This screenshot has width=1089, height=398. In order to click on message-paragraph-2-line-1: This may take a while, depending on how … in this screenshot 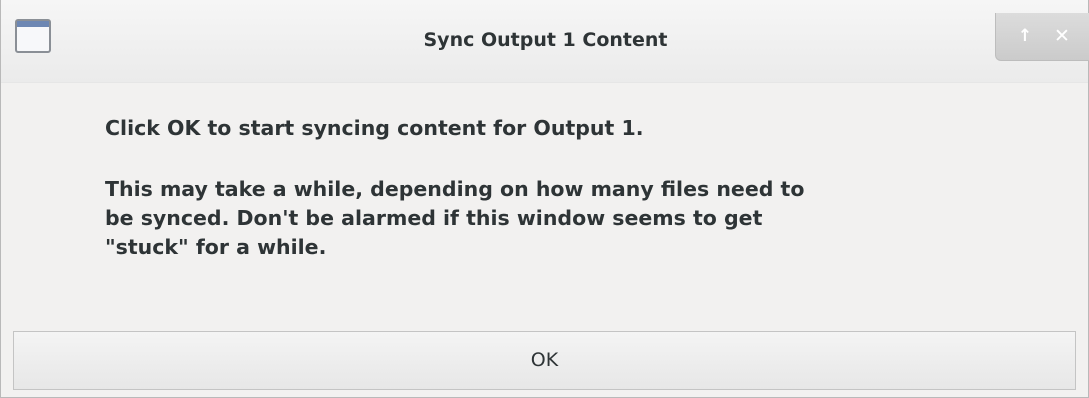, I will do `click(455, 189)`.